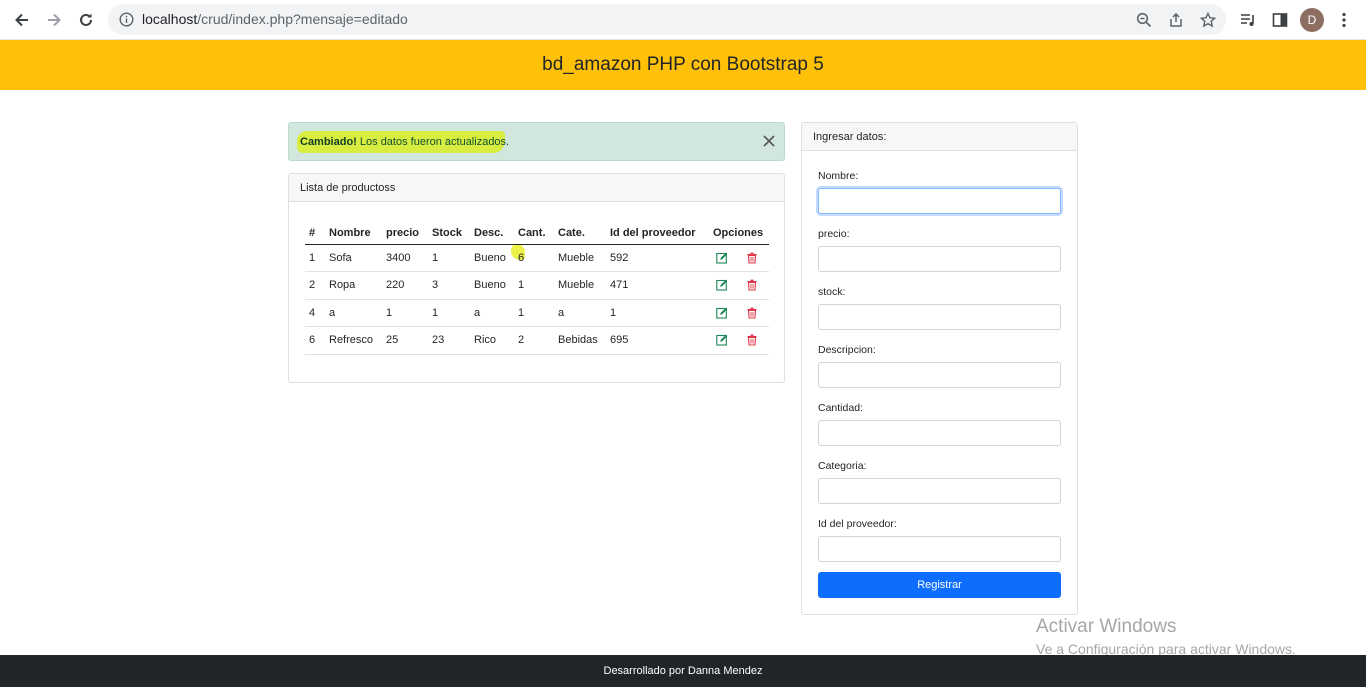  Describe the element at coordinates (657, 233) in the screenshot. I see `column-header: Id del proveedor` at that location.